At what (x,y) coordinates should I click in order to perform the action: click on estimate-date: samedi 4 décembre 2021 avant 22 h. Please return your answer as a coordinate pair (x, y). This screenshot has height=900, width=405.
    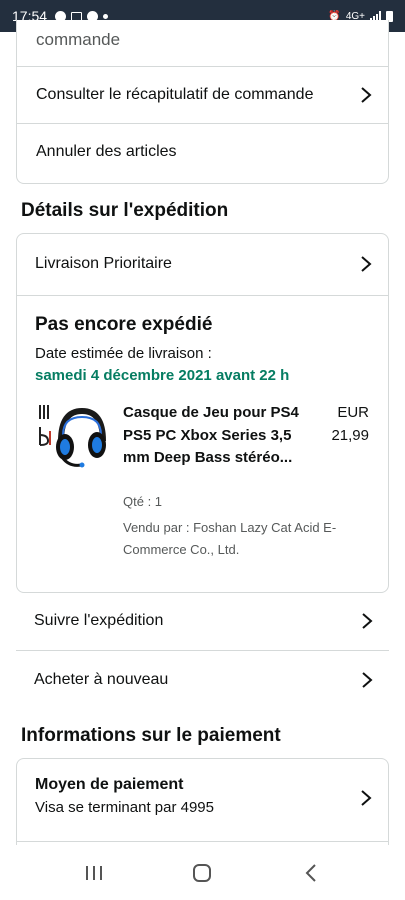
    Looking at the image, I should click on (162, 375).